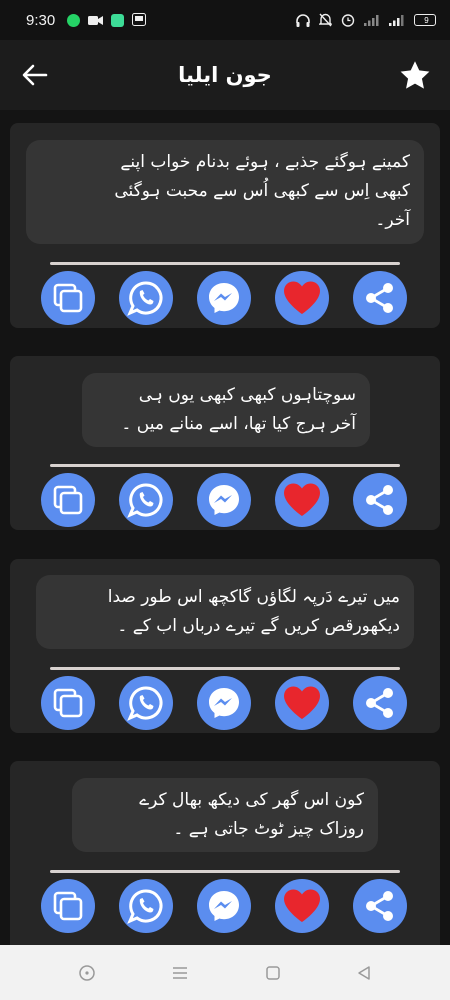  I want to click on cast-icon, so click(139, 20).